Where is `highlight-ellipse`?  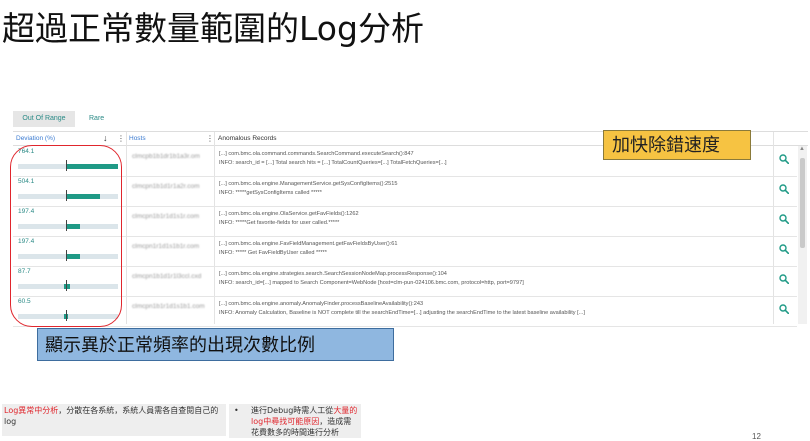 highlight-ellipse is located at coordinates (66, 236).